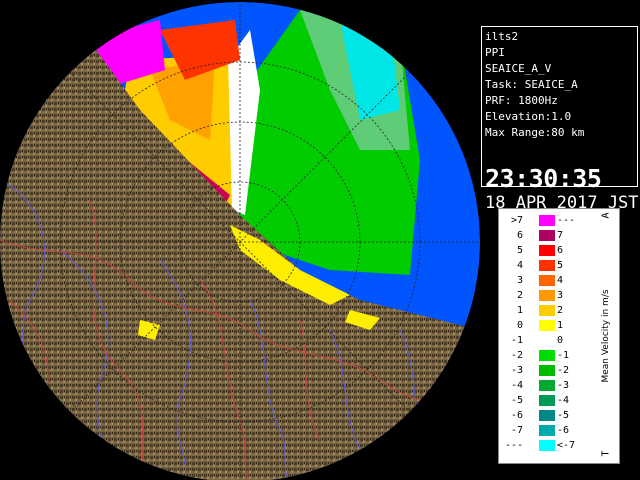  What do you see at coordinates (516, 385) in the screenshot?
I see `legend-lower-label: -4` at bounding box center [516, 385].